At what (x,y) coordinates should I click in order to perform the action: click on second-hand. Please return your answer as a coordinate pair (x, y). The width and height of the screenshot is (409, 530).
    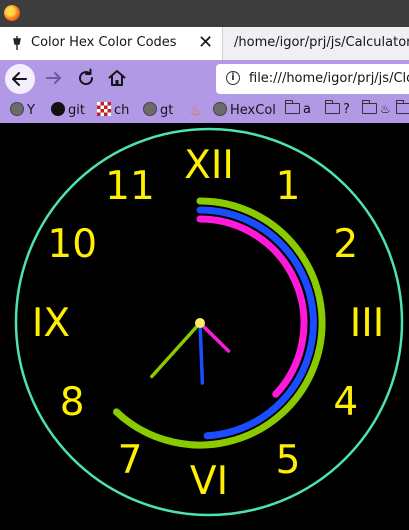
    Looking at the image, I should click on (176, 350).